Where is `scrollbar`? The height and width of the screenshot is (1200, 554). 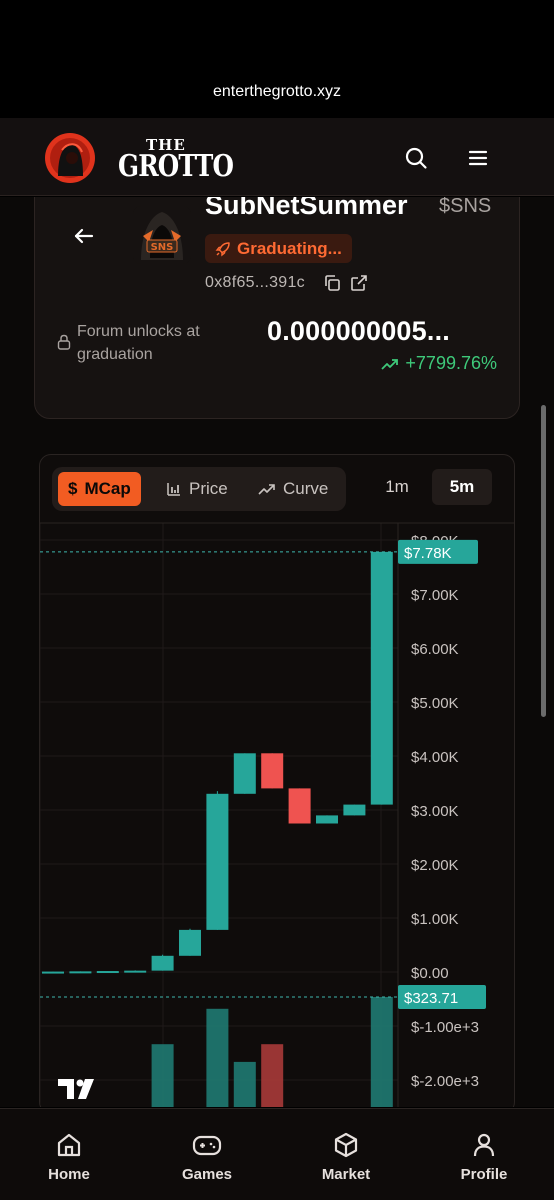
scrollbar is located at coordinates (543, 561).